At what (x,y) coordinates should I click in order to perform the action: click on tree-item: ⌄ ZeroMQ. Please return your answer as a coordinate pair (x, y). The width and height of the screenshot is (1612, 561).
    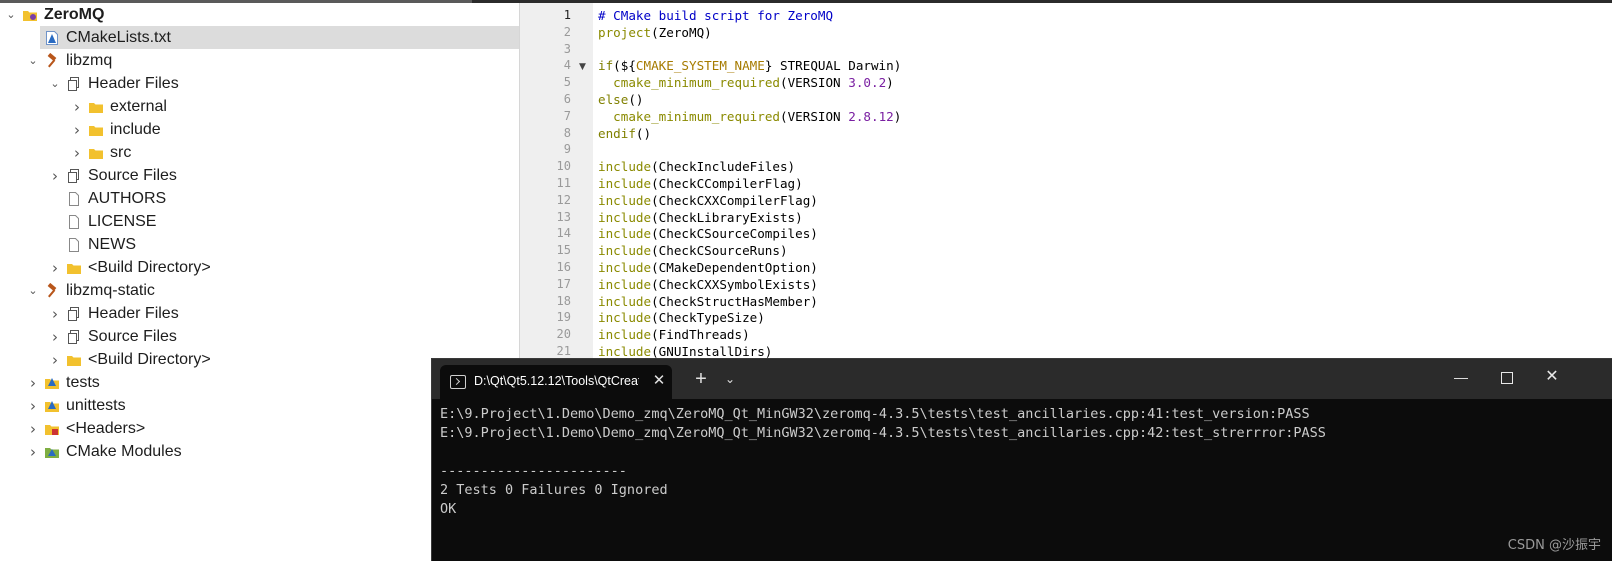
    Looking at the image, I should click on (259, 14).